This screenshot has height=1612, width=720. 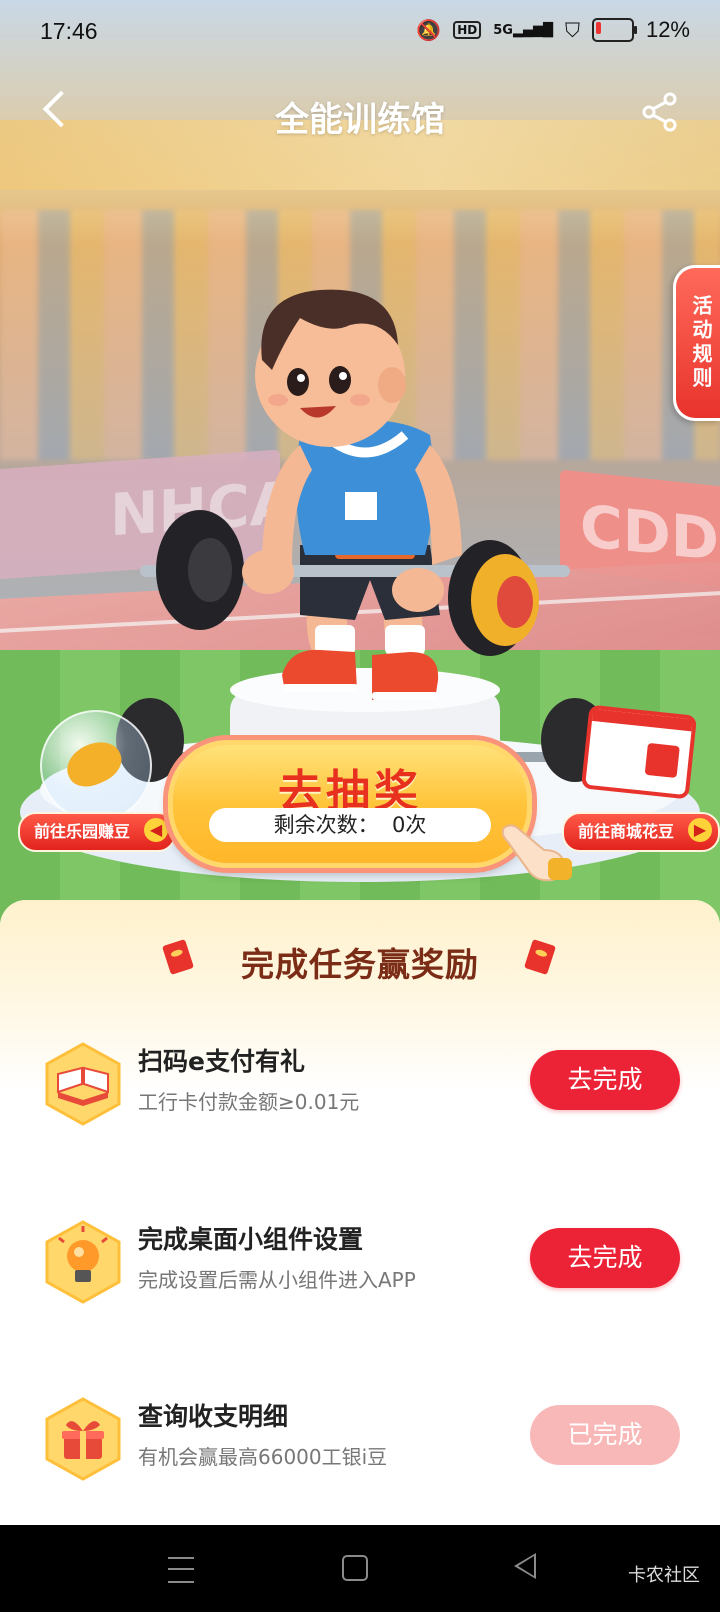 What do you see at coordinates (350, 825) in the screenshot?
I see `remaining-draws: 剩余次数： 0次` at bounding box center [350, 825].